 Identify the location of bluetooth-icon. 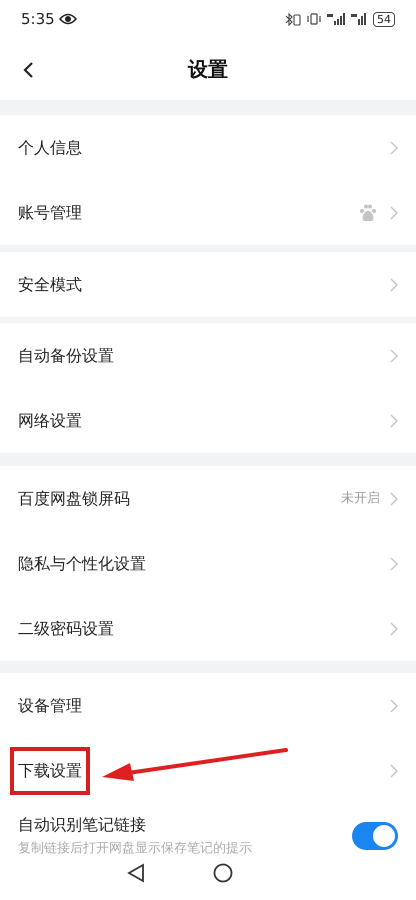
(293, 19).